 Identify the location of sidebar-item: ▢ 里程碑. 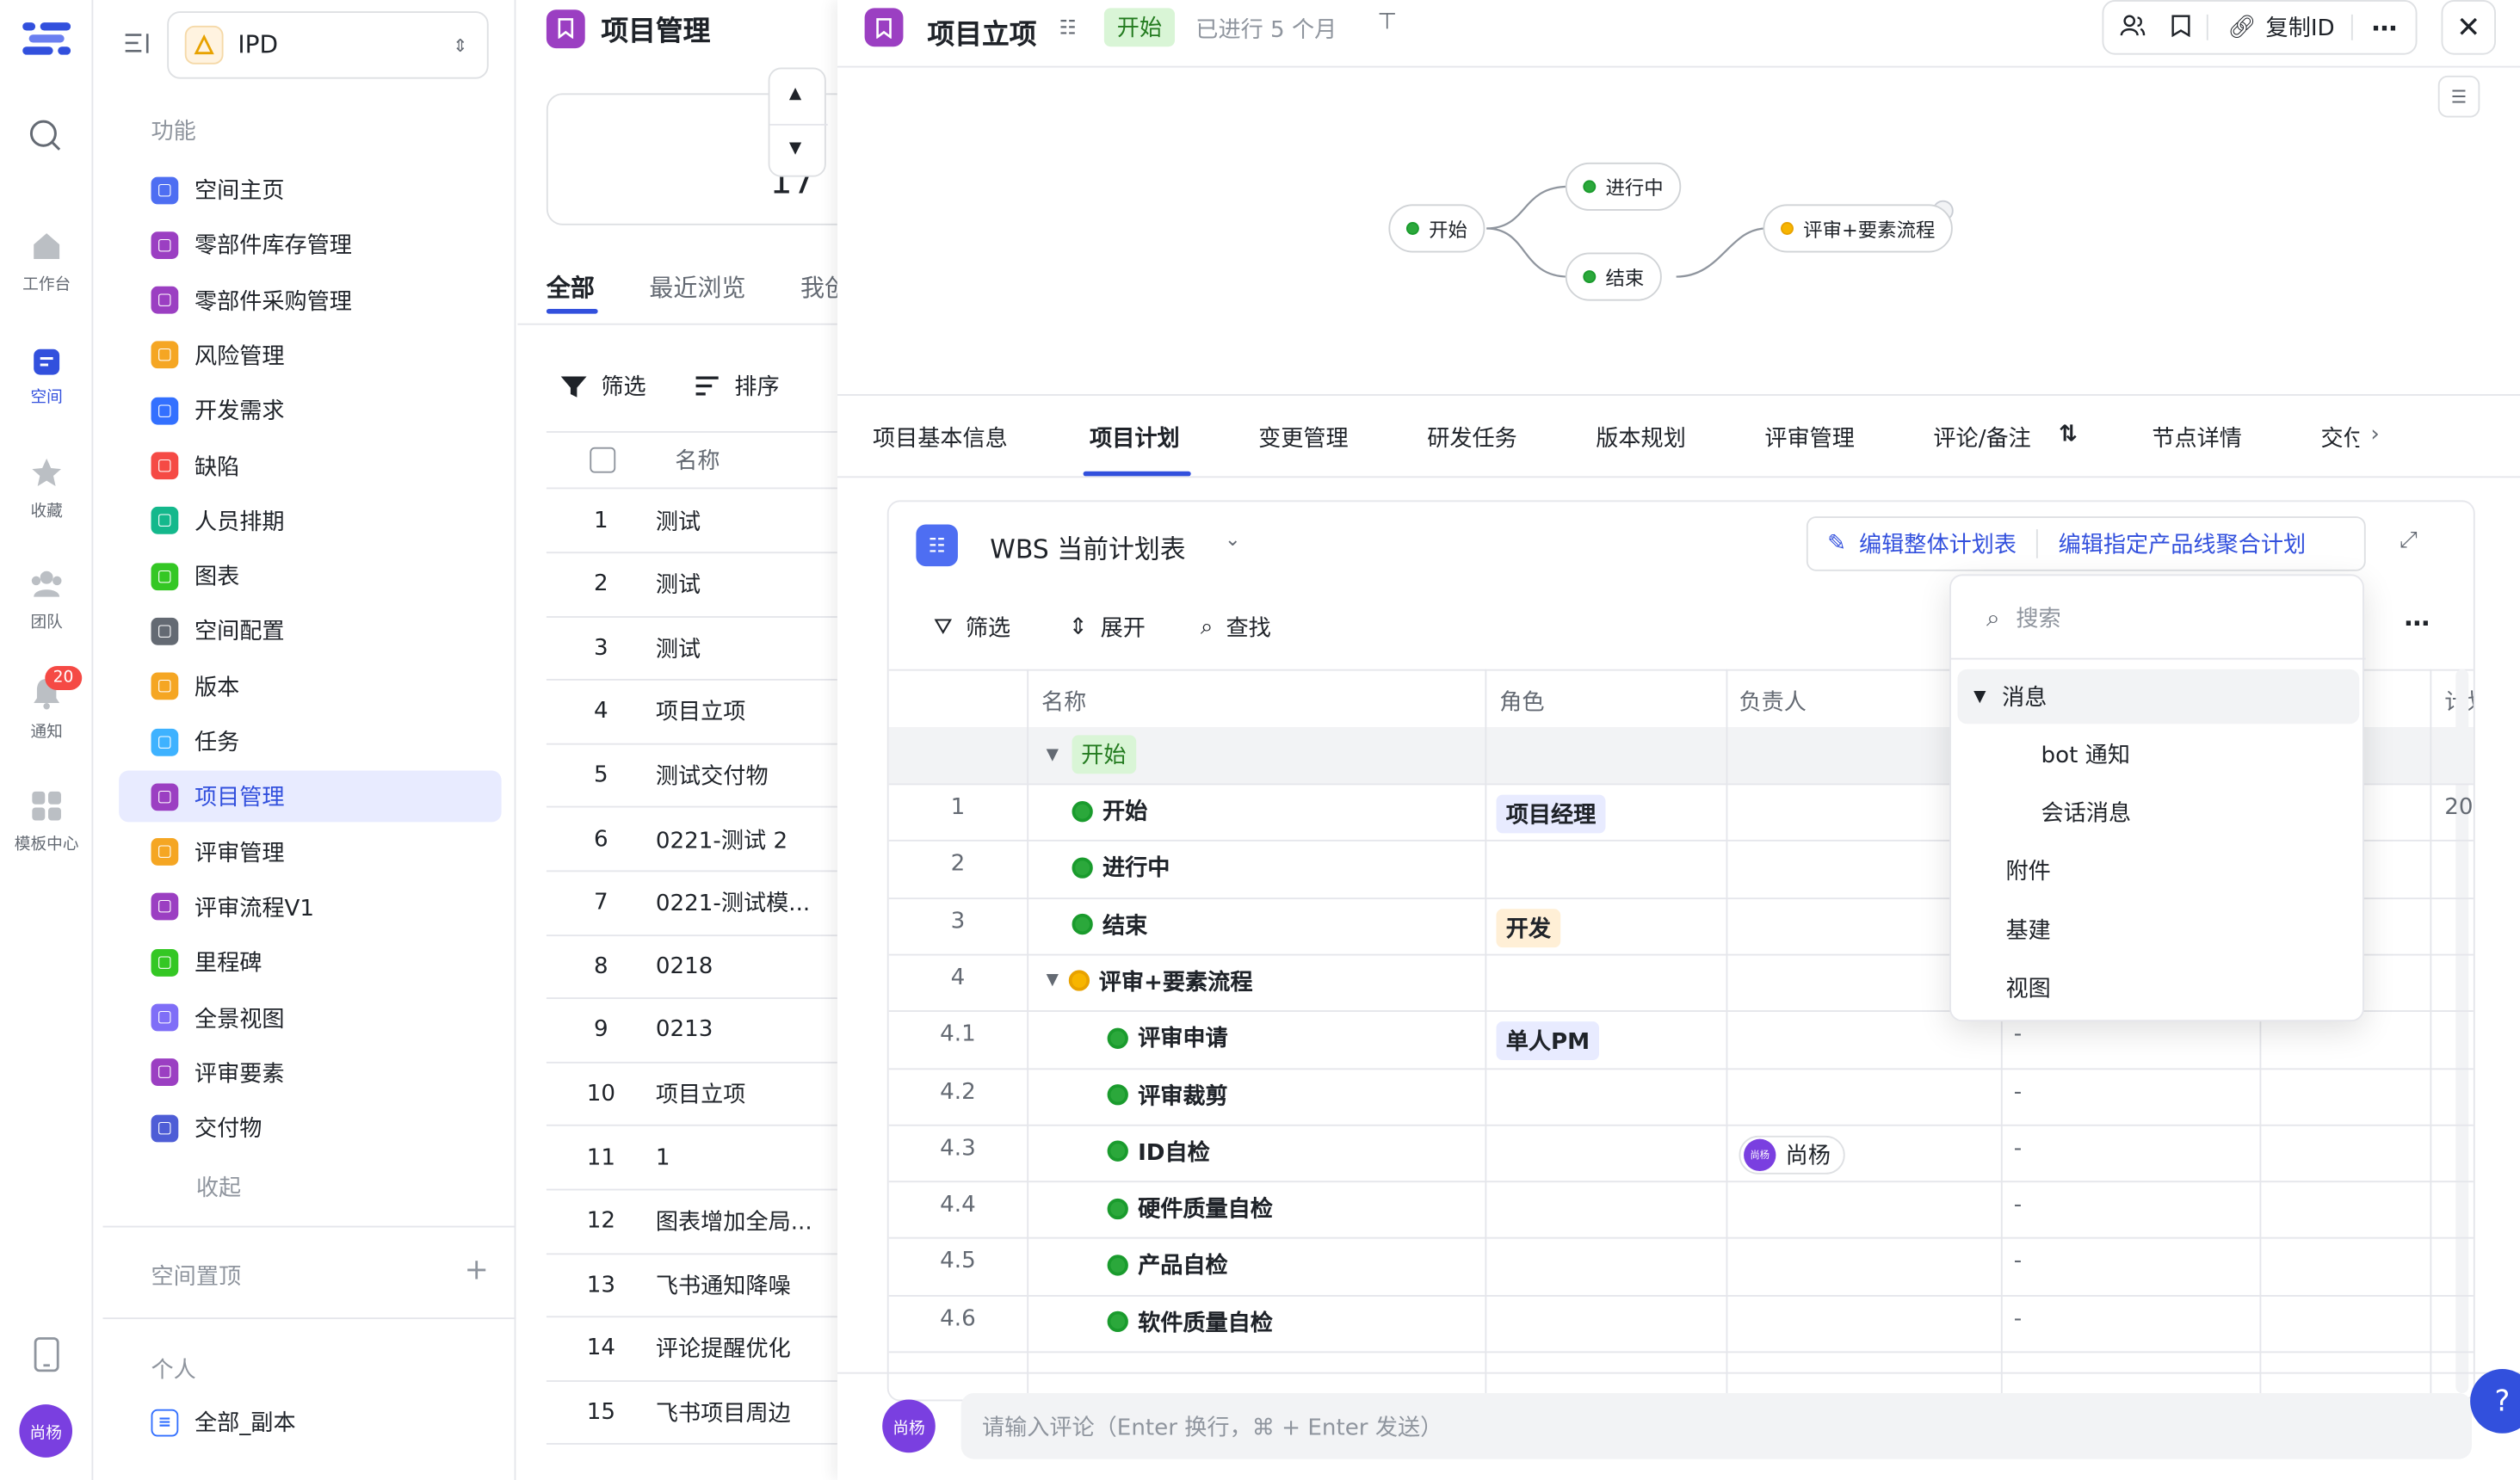
(310, 962).